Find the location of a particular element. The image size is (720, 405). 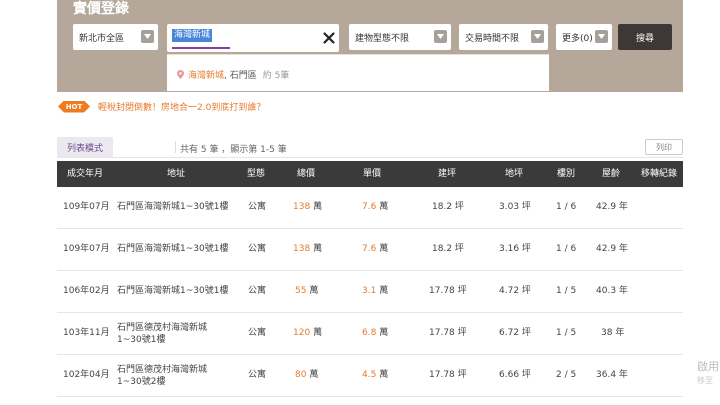

hot-badge: HOT is located at coordinates (74, 107).